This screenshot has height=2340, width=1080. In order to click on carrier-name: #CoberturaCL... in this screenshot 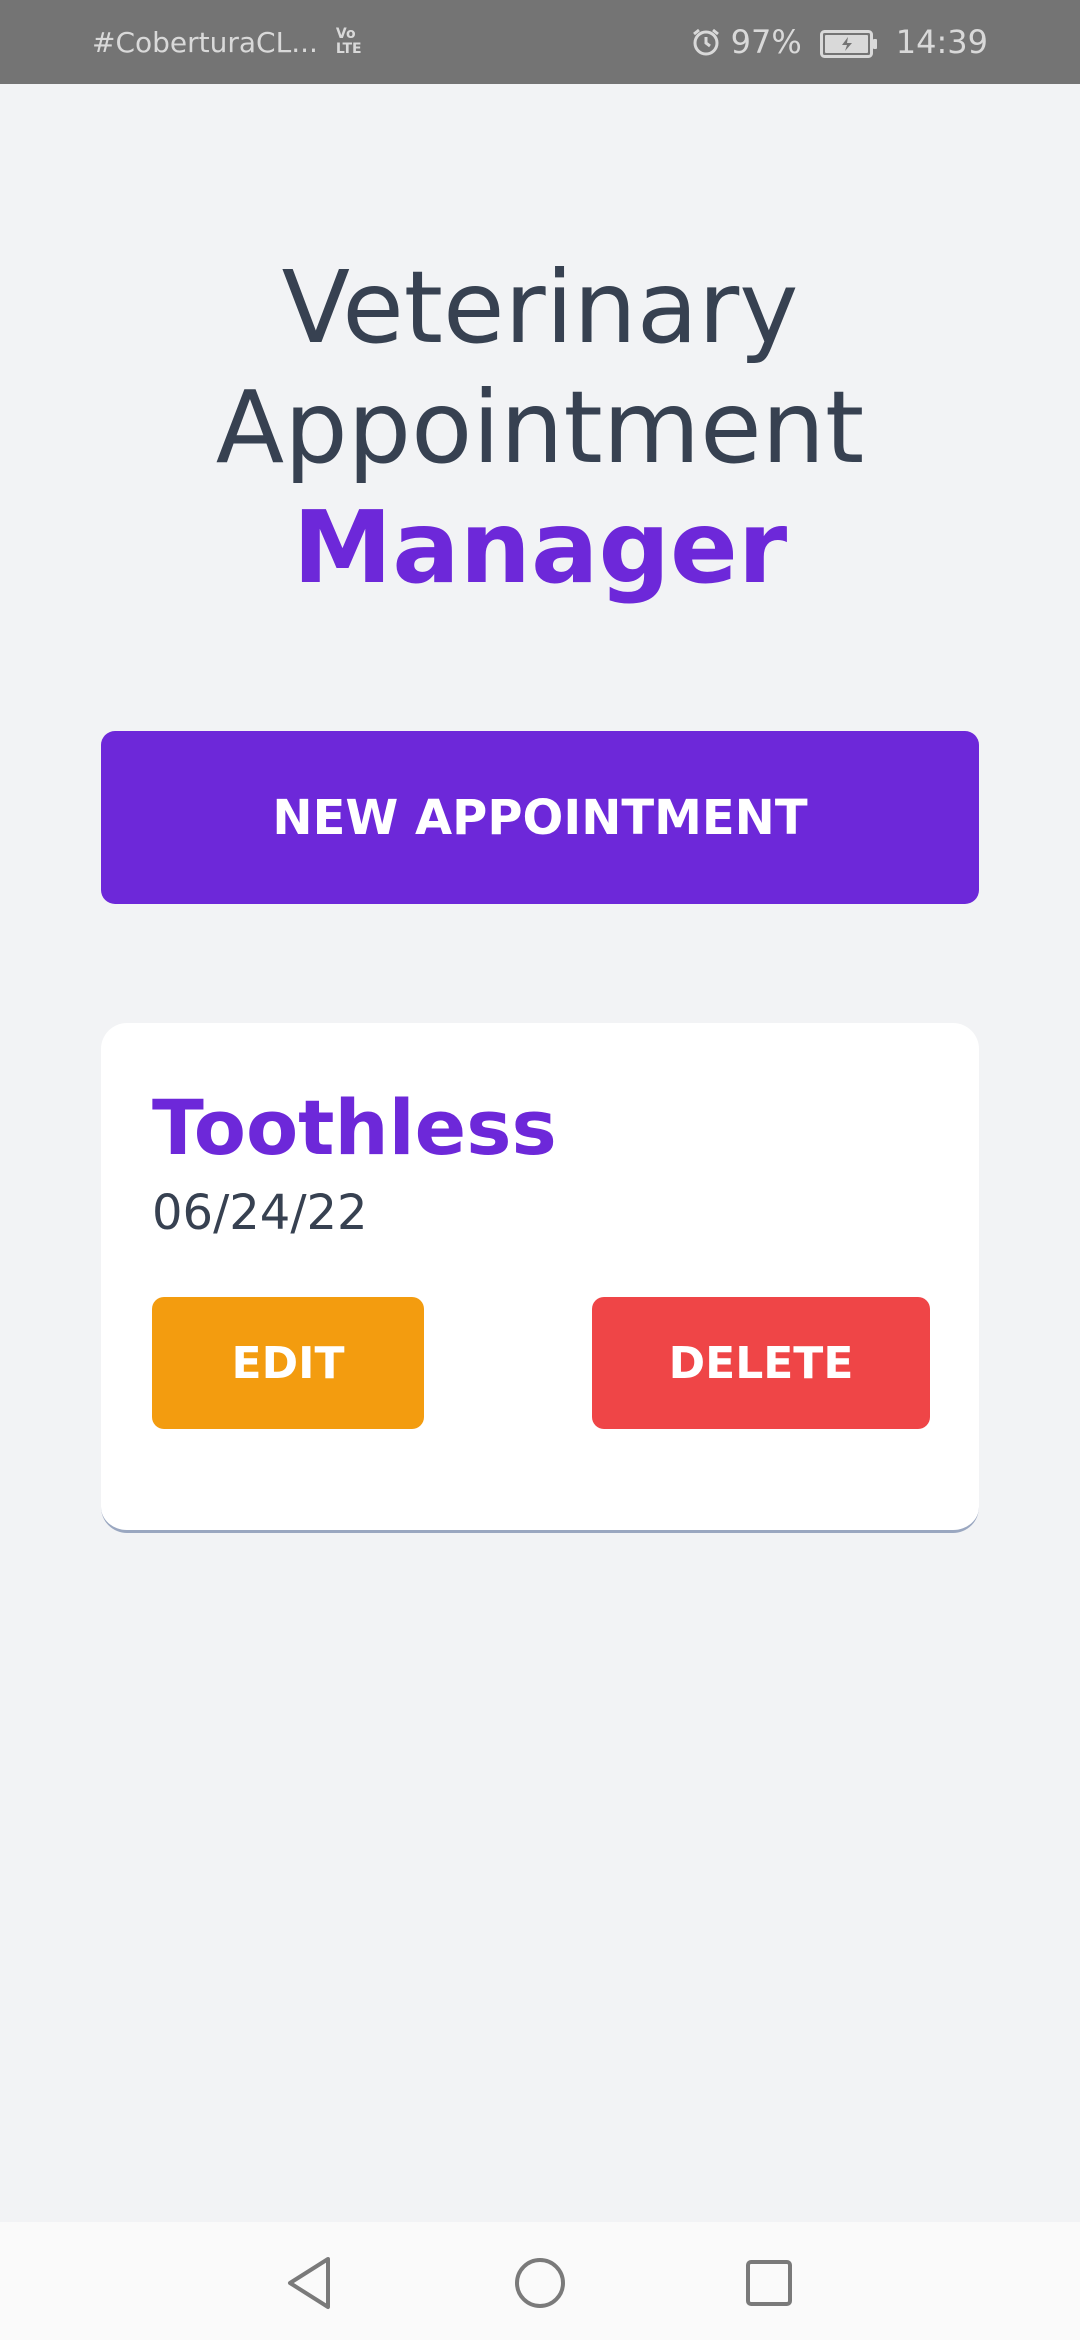, I will do `click(205, 42)`.